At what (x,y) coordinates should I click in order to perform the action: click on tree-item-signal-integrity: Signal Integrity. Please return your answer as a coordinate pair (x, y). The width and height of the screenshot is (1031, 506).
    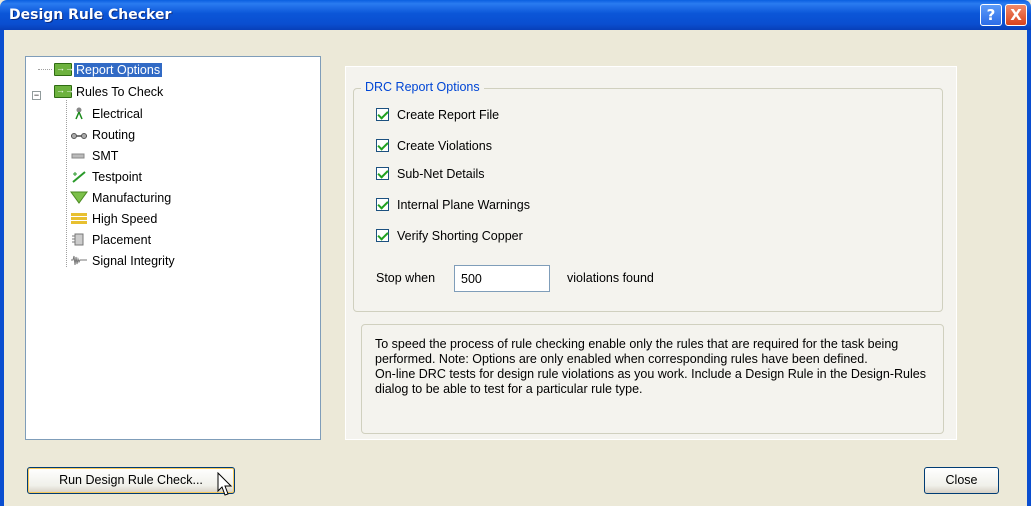
    Looking at the image, I should click on (123, 261).